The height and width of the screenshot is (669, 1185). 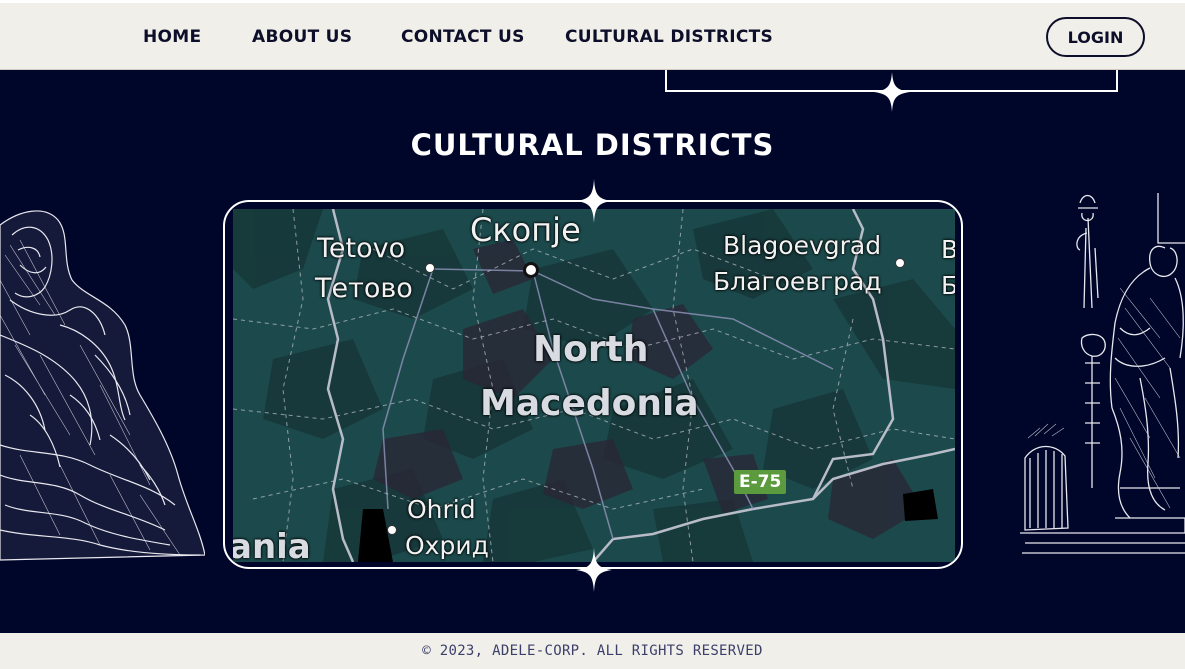 I want to click on map-label-country-line1: North, so click(x=591, y=349).